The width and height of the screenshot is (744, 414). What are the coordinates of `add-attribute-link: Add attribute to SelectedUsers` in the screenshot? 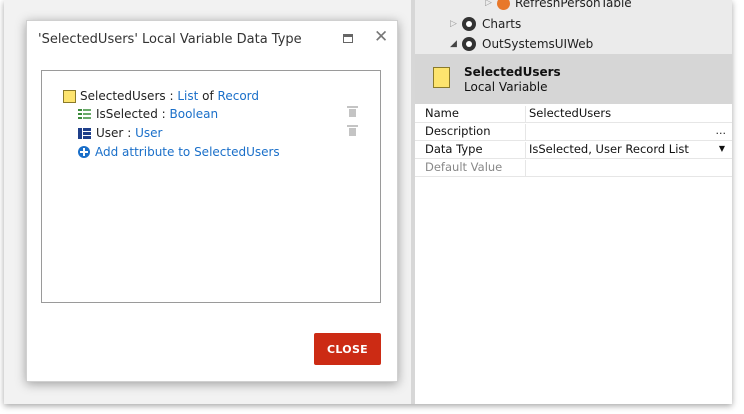 It's located at (179, 152).